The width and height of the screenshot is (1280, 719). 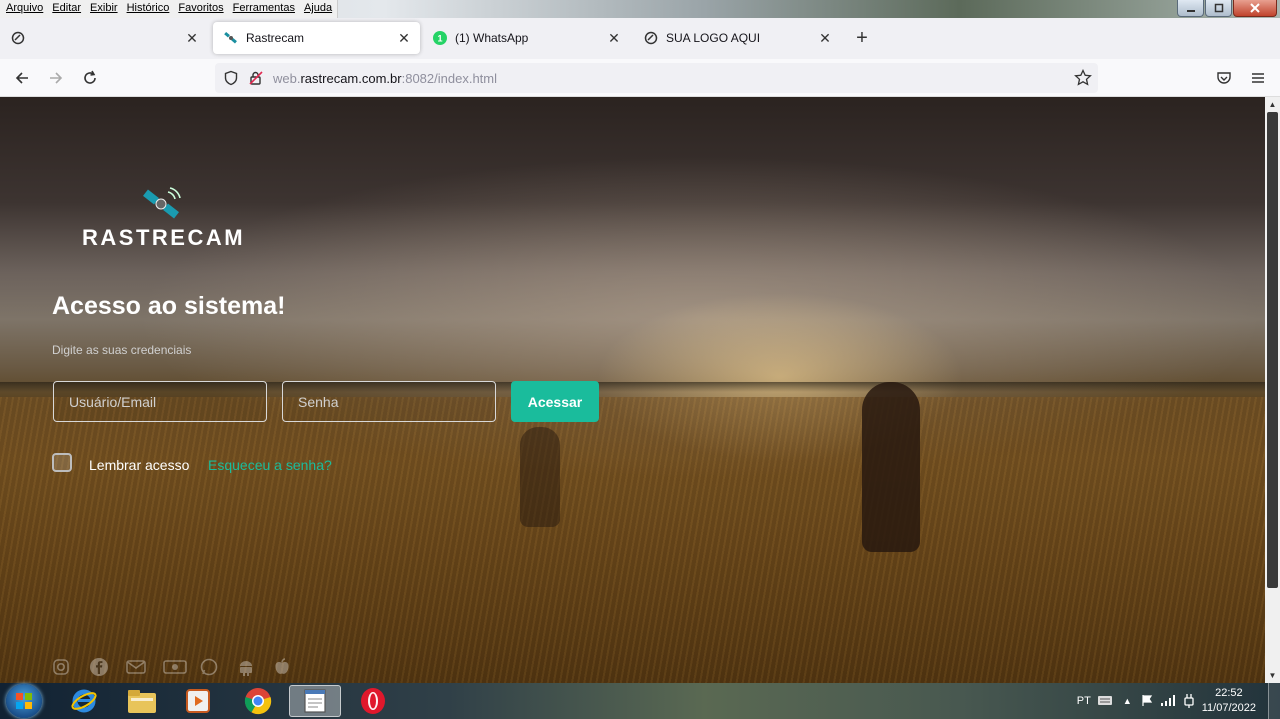 I want to click on menu-arquivo: Arquivo, so click(x=25, y=9).